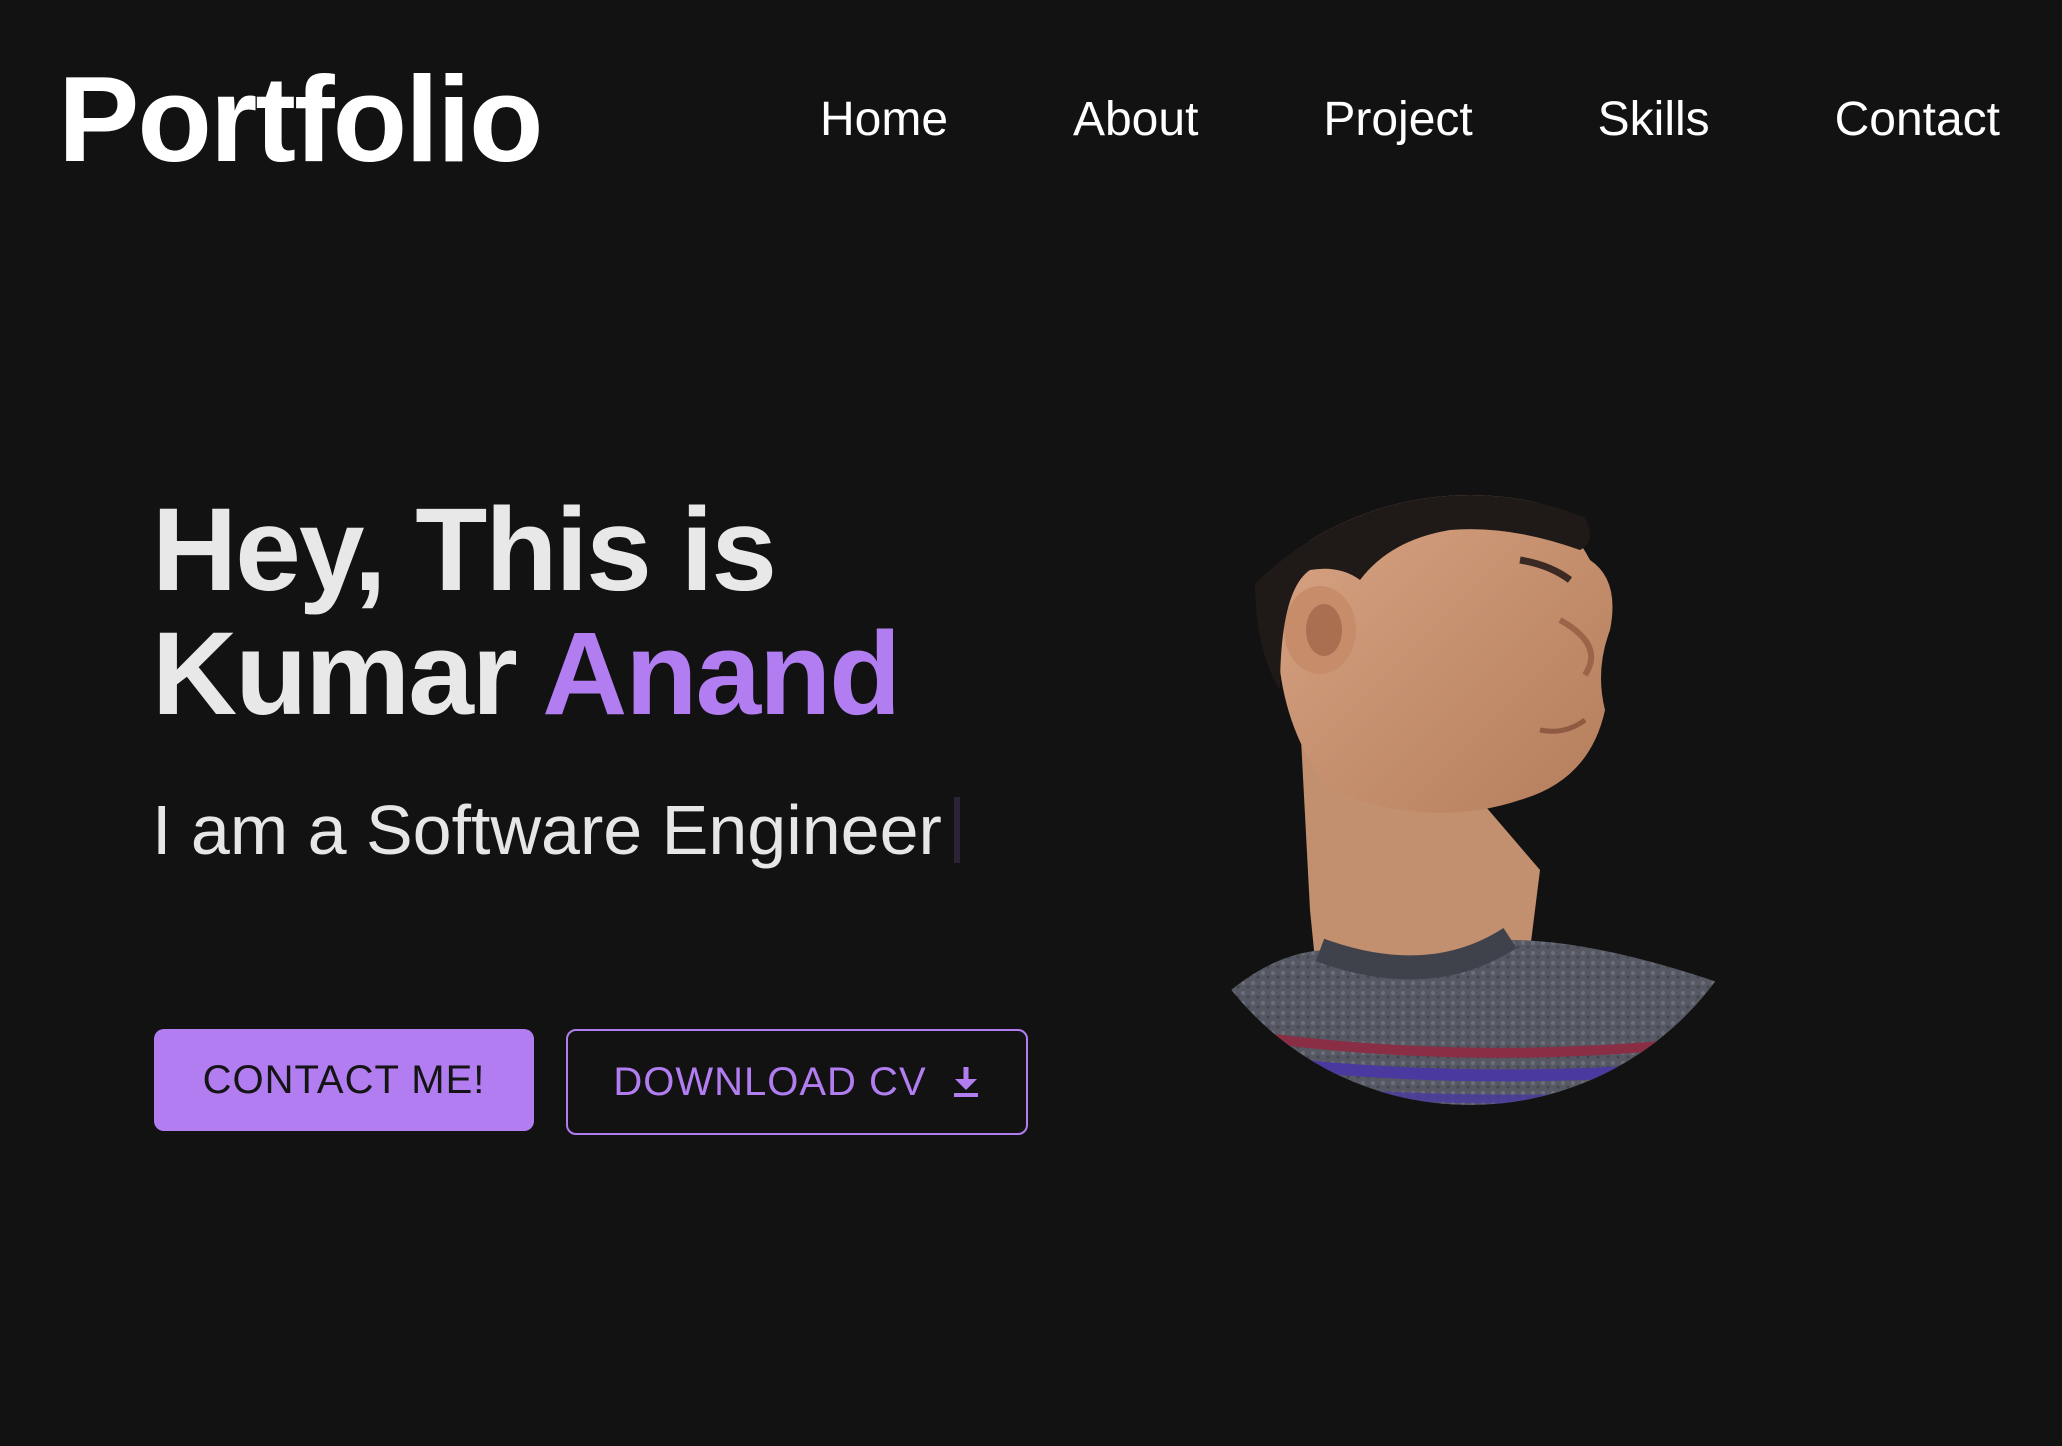 Image resolution: width=2062 pixels, height=1446 pixels. Describe the element at coordinates (770, 1081) in the screenshot. I see `download-cv-label: DOWNLOAD CV` at that location.